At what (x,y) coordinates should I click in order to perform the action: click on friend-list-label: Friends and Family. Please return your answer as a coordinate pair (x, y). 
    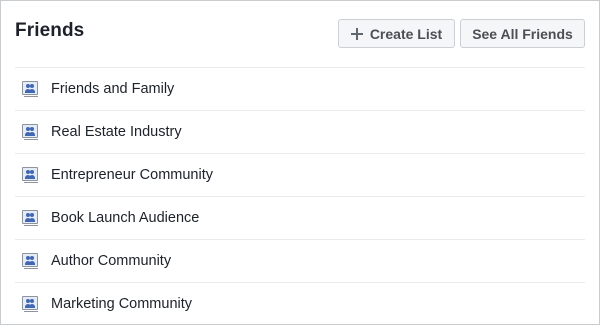
    Looking at the image, I should click on (113, 89).